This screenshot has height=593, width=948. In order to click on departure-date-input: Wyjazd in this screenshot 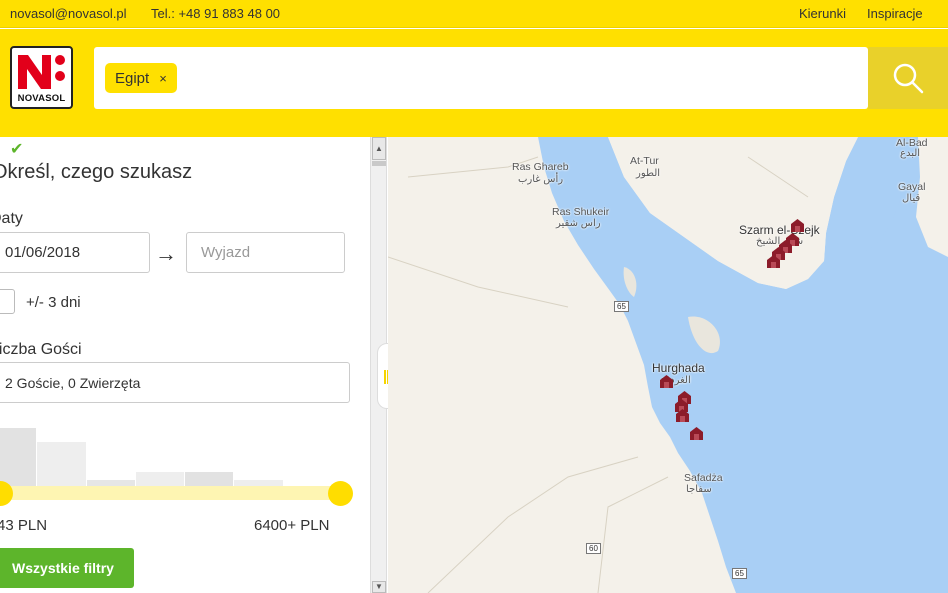, I will do `click(265, 252)`.